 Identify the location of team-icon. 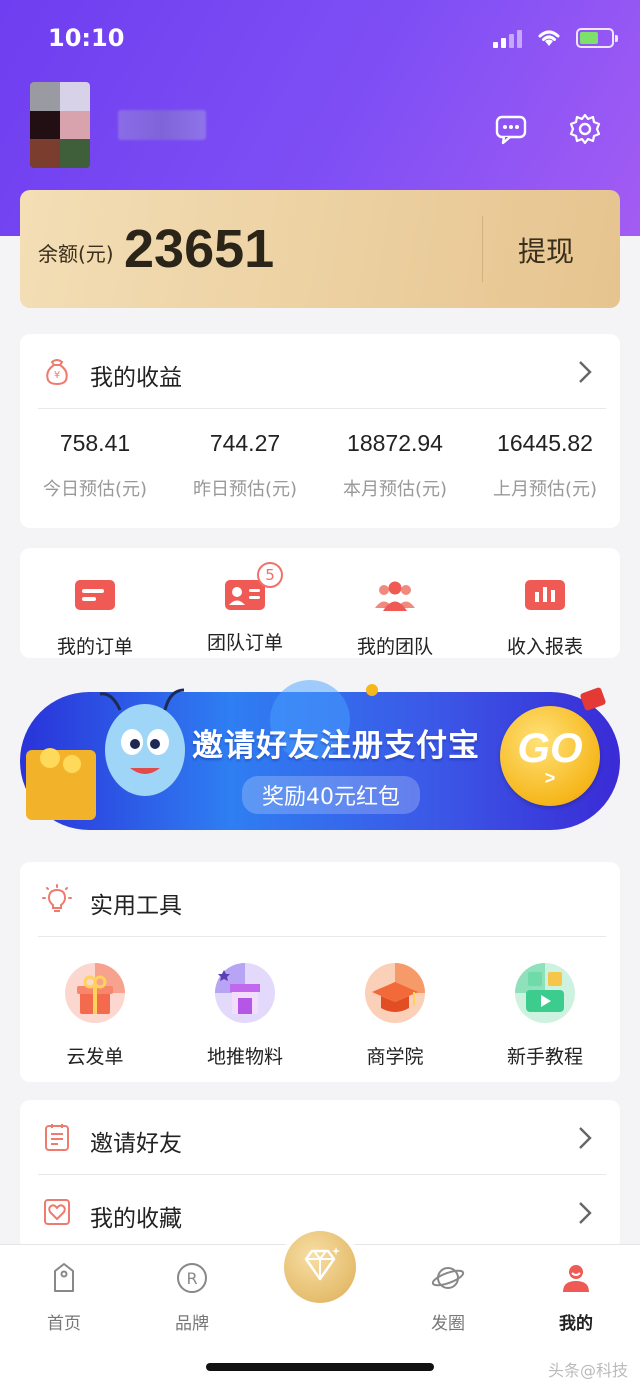
(395, 596).